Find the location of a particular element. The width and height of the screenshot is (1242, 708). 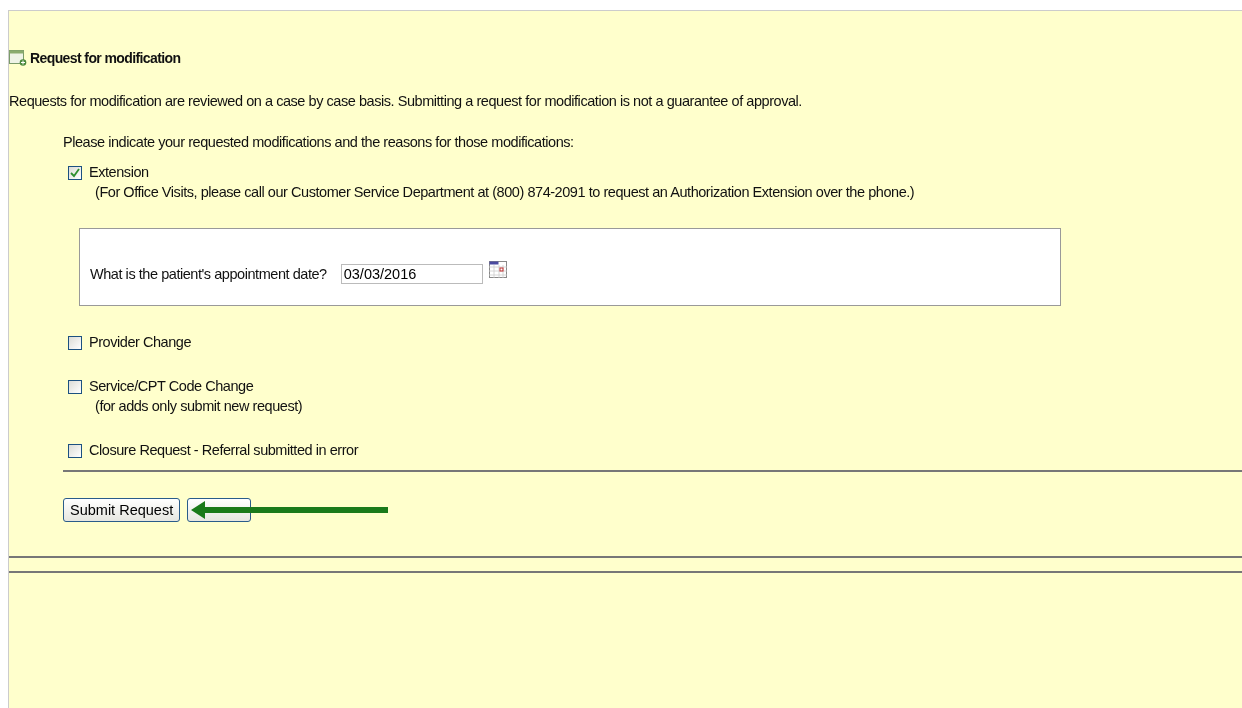

option-note: (For Office Visits, please call our Customer Service Department at (800) 874-2091 to request an Authorization Extension over the phone.) is located at coordinates (504, 192).